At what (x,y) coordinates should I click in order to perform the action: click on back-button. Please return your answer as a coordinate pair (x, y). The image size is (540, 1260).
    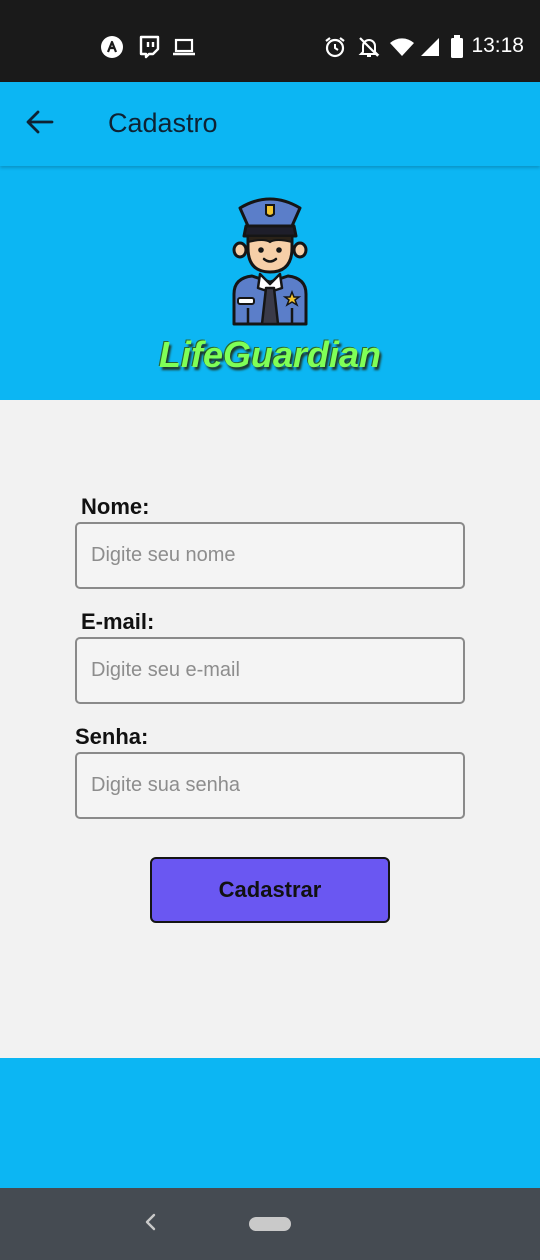
    Looking at the image, I should click on (40, 124).